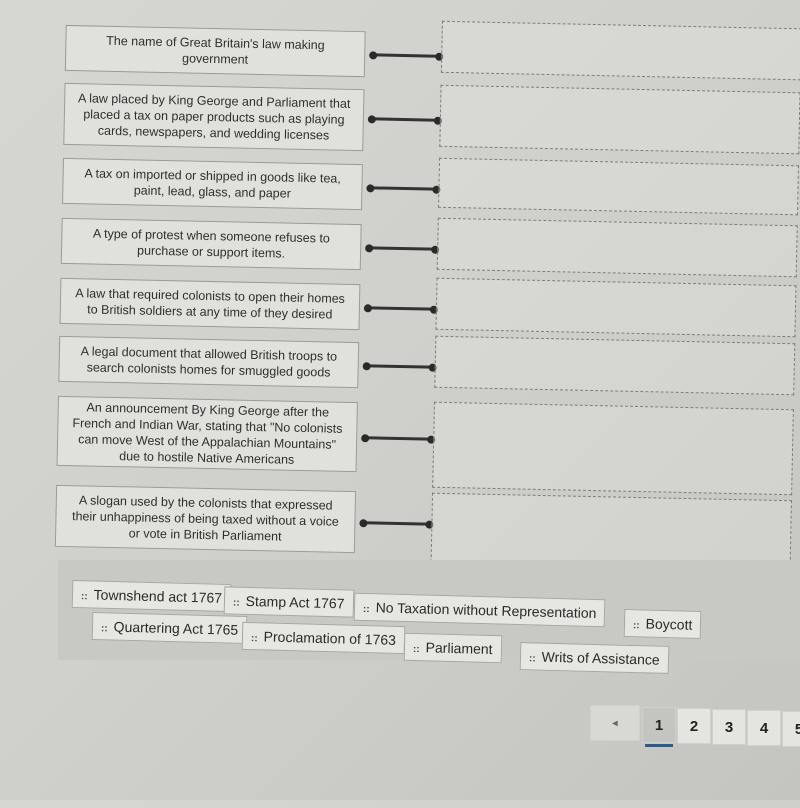 This screenshot has width=800, height=808. I want to click on page-button-1: 1, so click(659, 727).